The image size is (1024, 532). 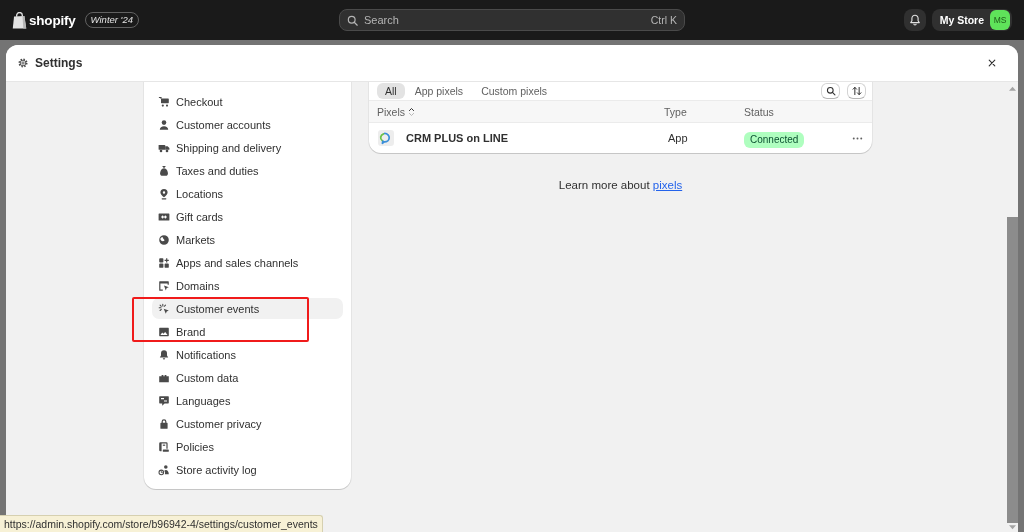 I want to click on sidebar-item: Shipping and delivery, so click(x=247, y=147).